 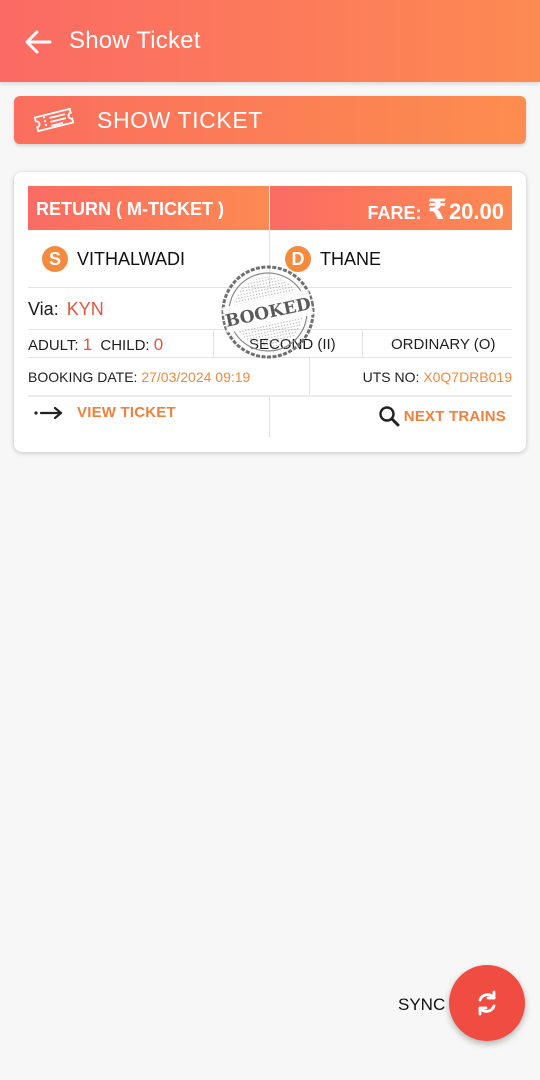 What do you see at coordinates (422, 1004) in the screenshot?
I see `sync-label: SYNC` at bounding box center [422, 1004].